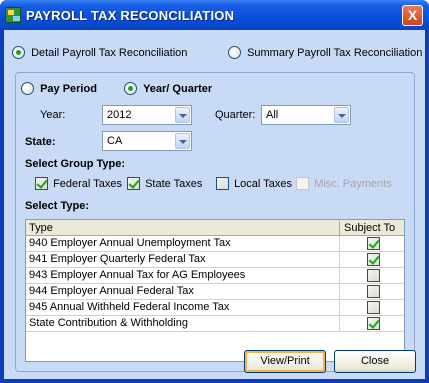 The width and height of the screenshot is (429, 383). What do you see at coordinates (13, 15) in the screenshot?
I see `app-icon` at bounding box center [13, 15].